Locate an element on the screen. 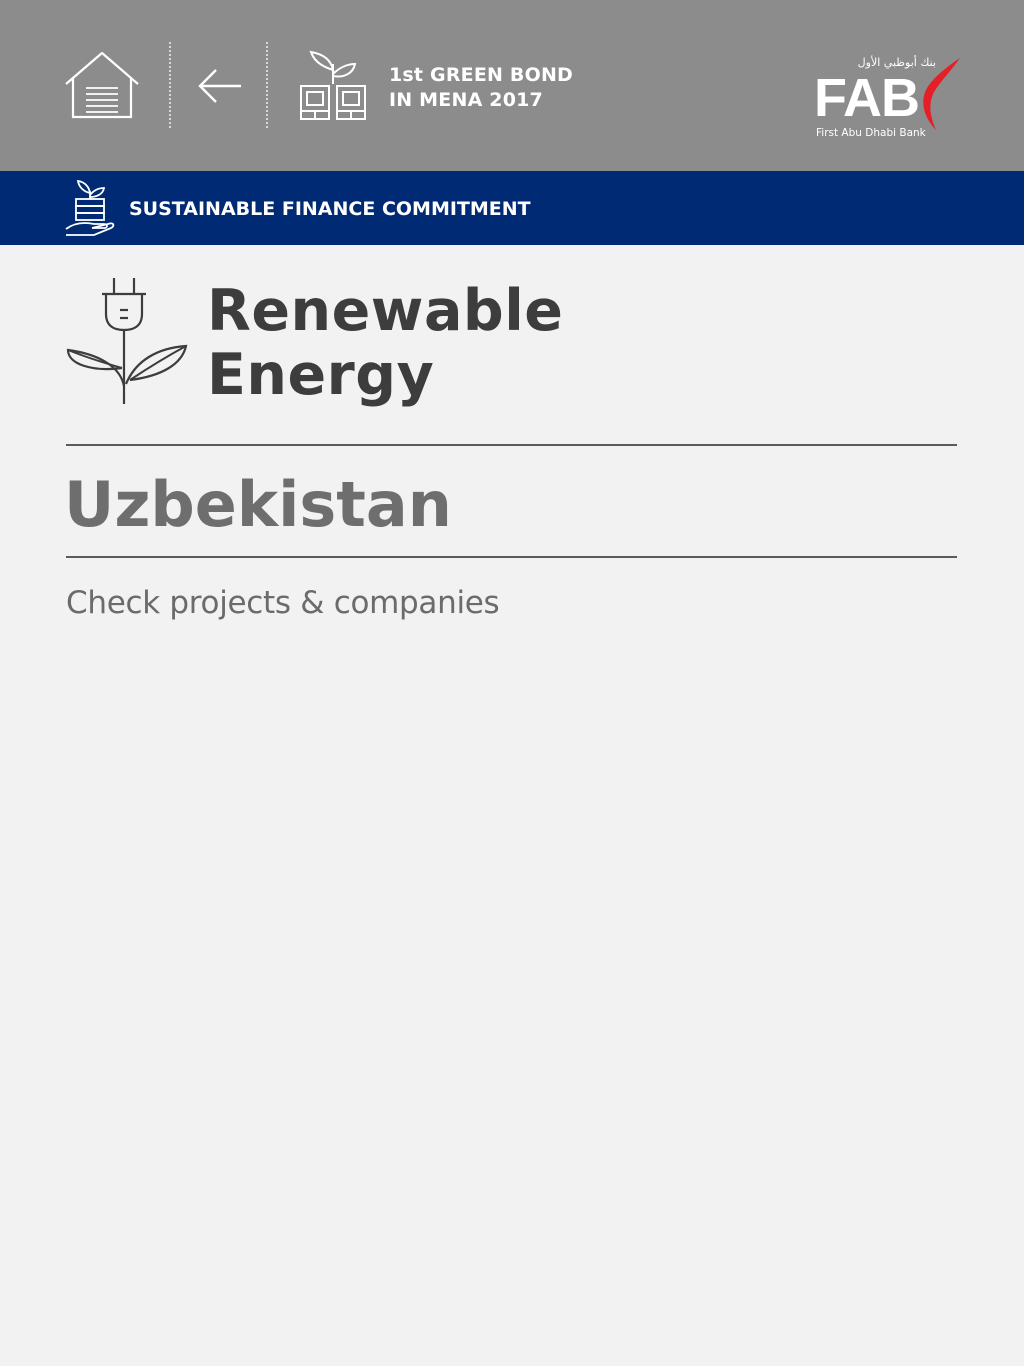 This screenshot has height=1366, width=1024. back-button is located at coordinates (220, 86).